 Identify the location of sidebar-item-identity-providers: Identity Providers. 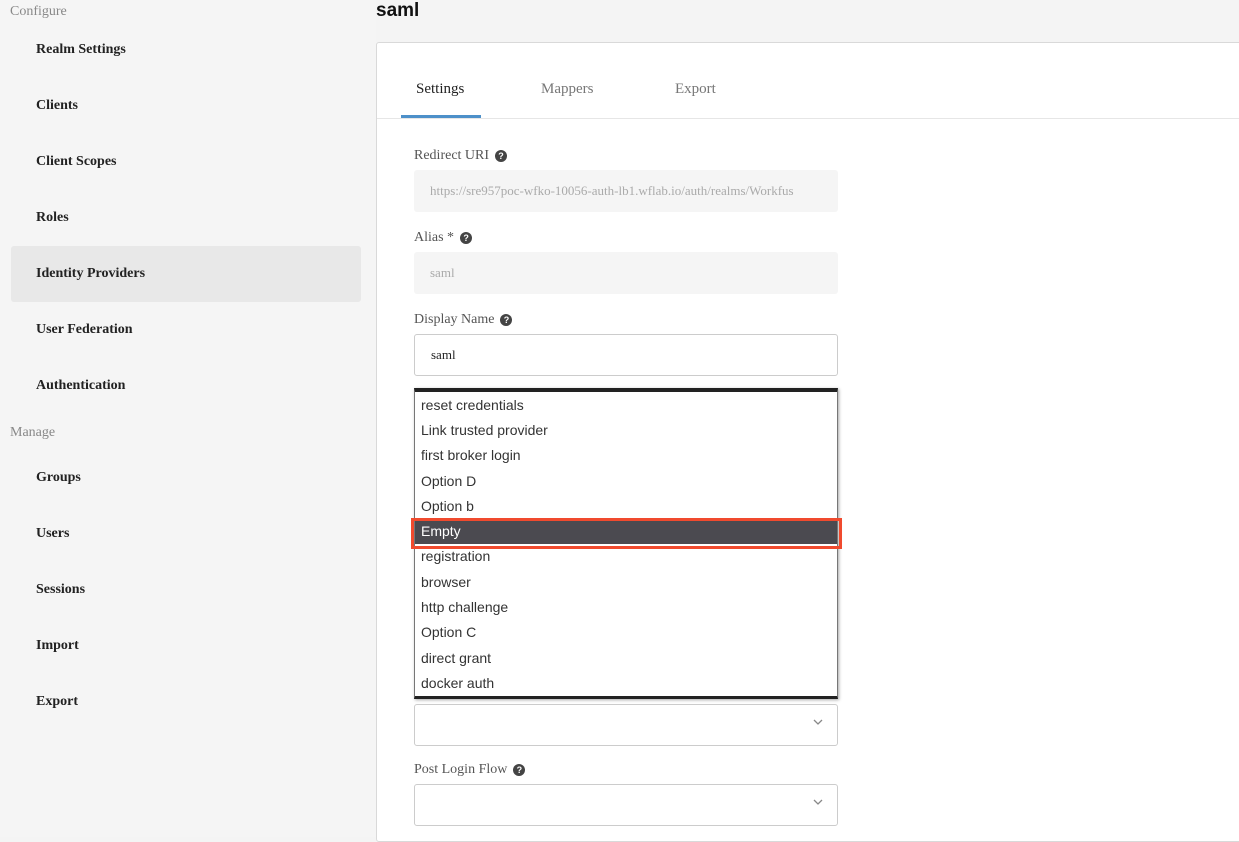
(186, 274).